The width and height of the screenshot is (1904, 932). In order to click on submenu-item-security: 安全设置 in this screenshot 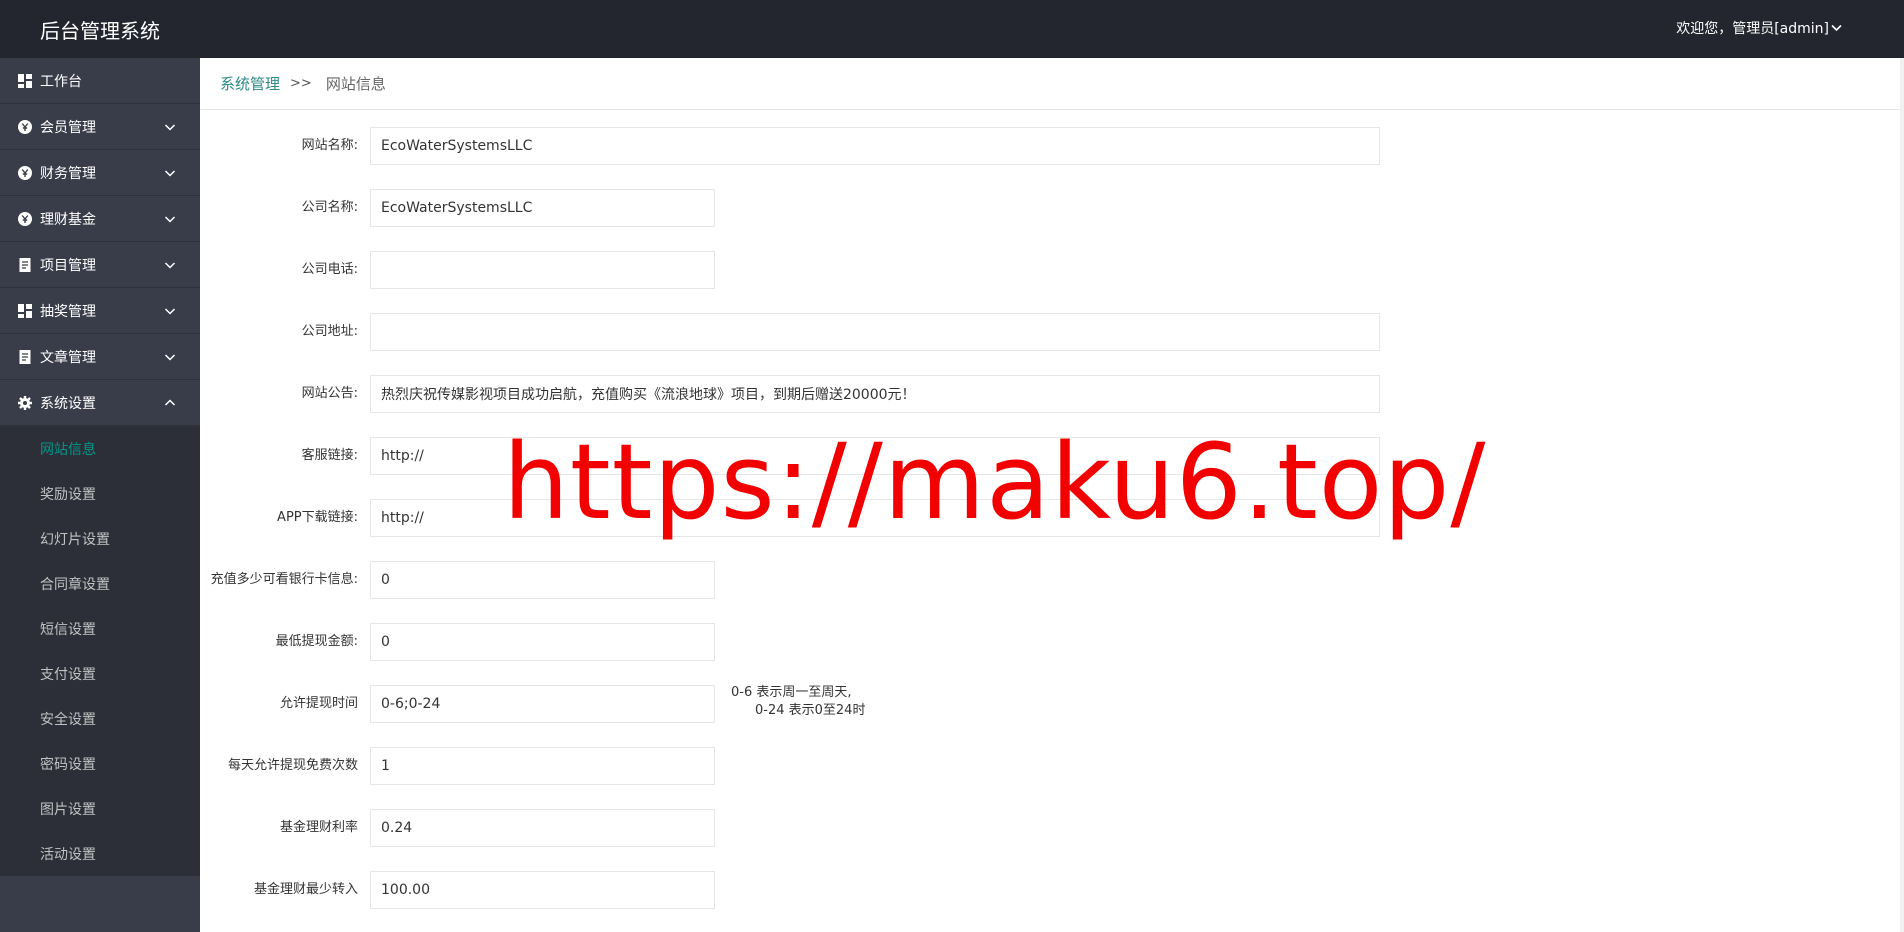, I will do `click(100, 718)`.